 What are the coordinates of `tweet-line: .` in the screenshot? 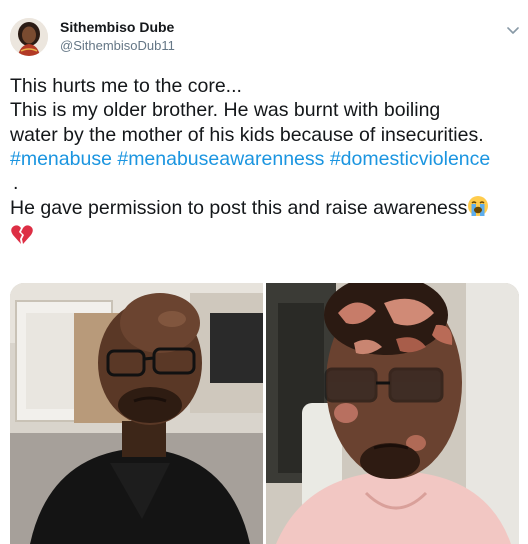 It's located at (16, 183).